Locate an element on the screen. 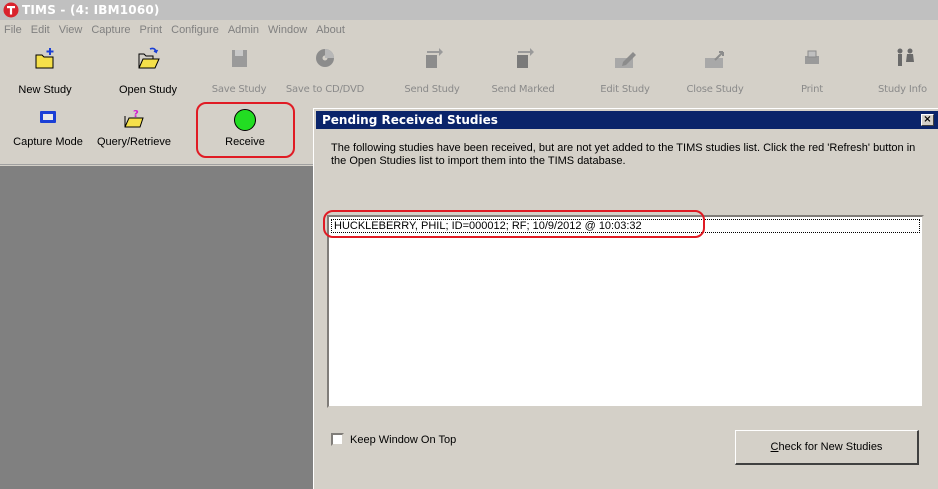 The height and width of the screenshot is (489, 938). menu-file: File is located at coordinates (13, 30).